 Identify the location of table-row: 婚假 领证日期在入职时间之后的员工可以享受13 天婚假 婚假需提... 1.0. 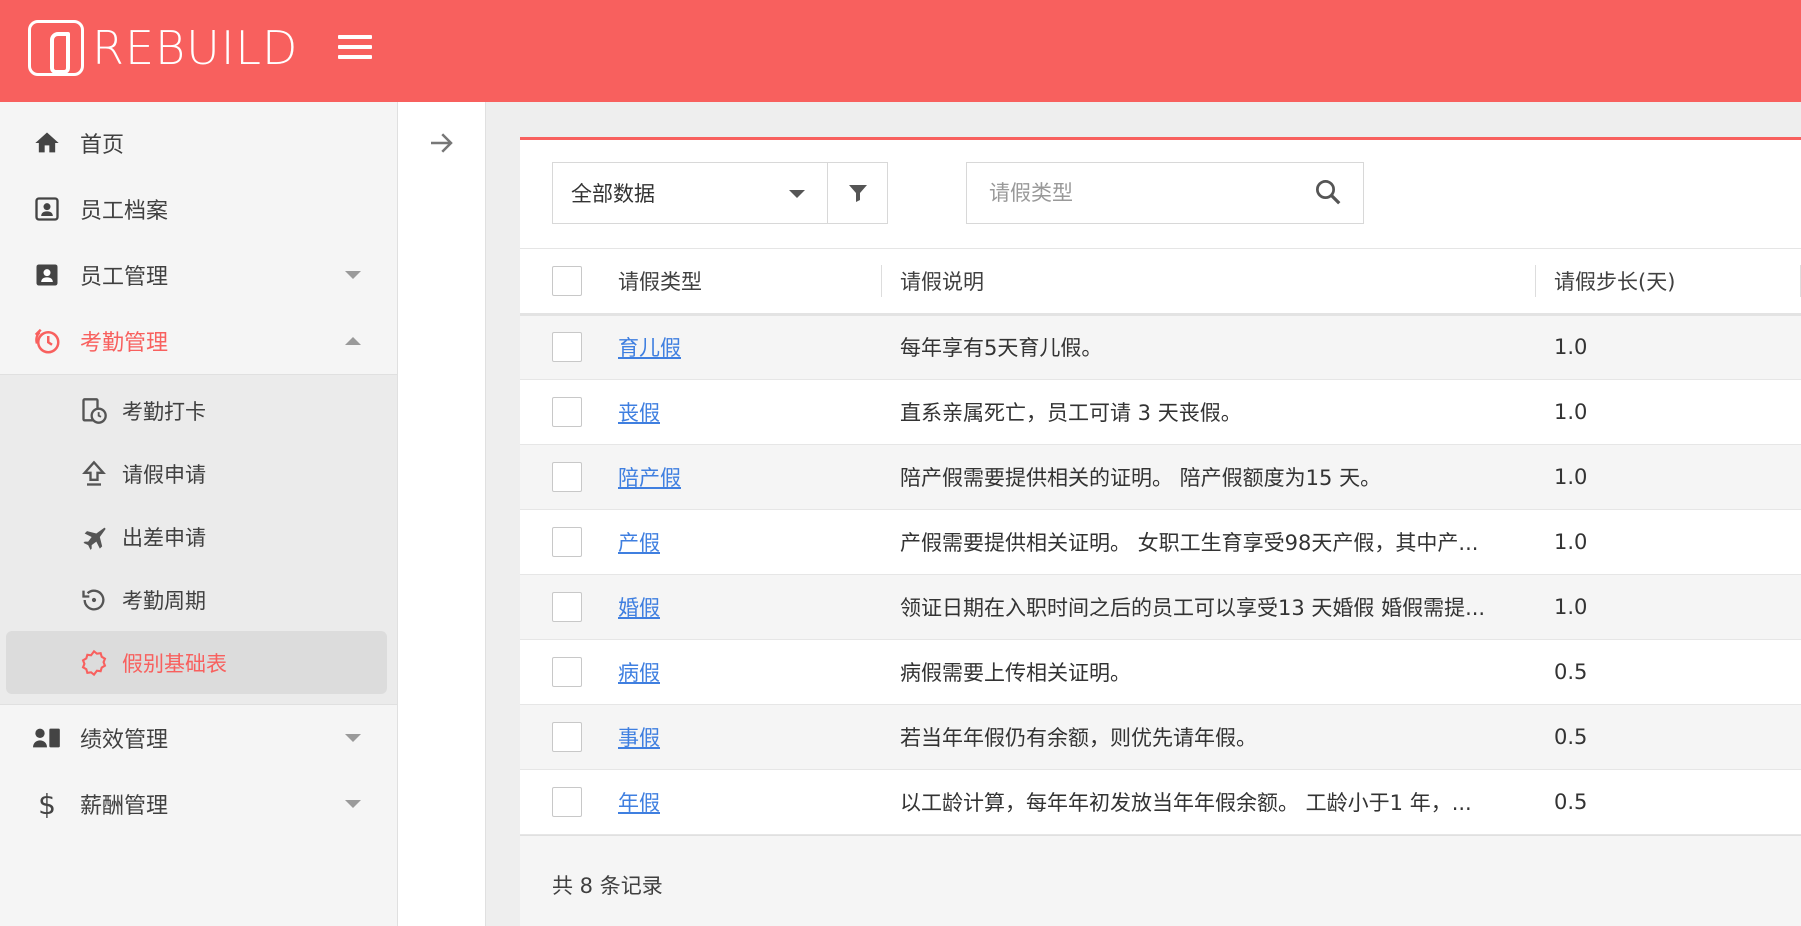
(1160, 606).